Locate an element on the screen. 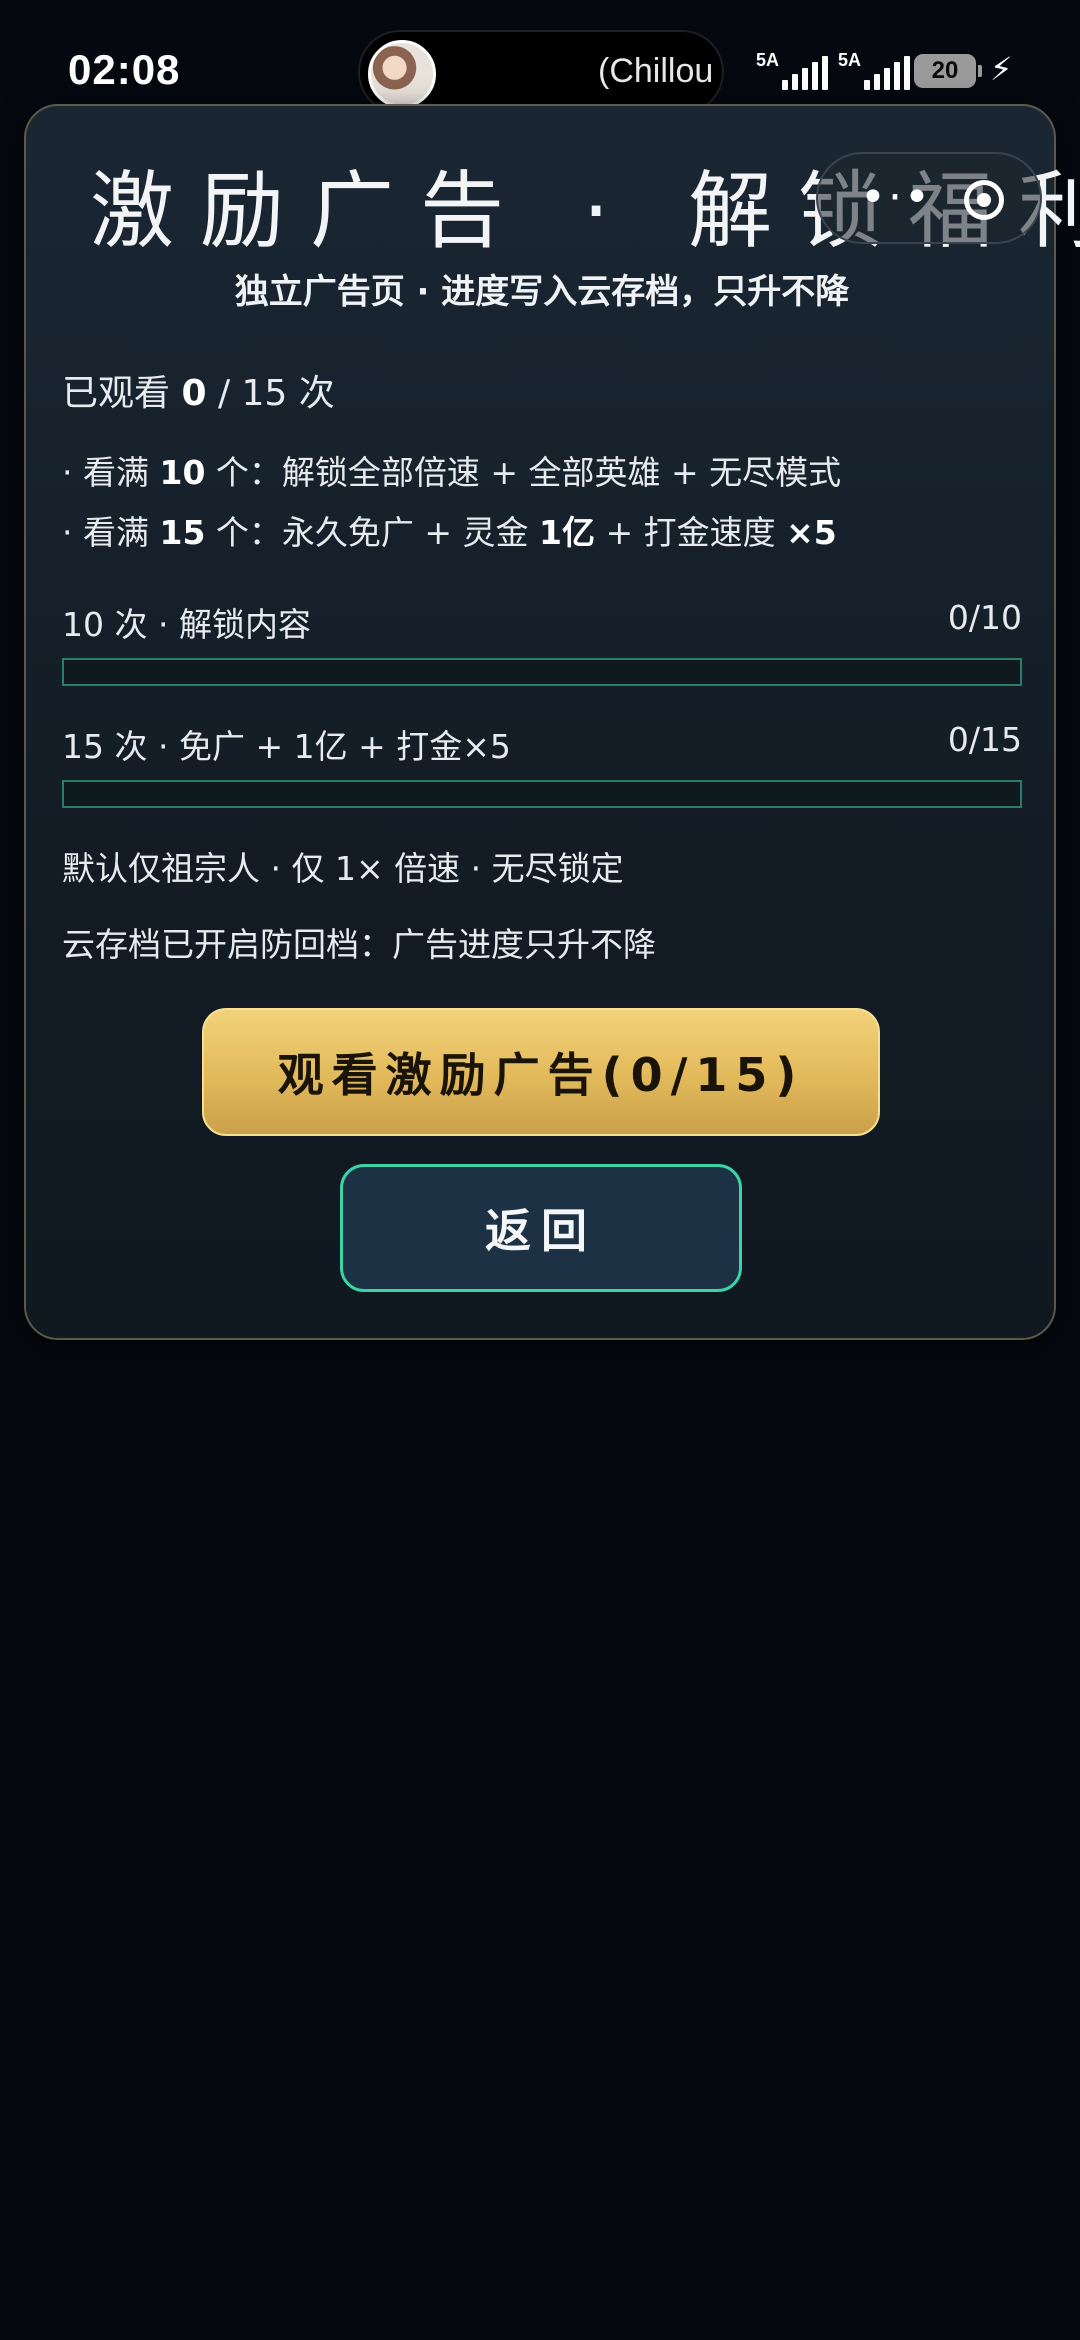  progress-value: 0/10 is located at coordinates (984, 617).